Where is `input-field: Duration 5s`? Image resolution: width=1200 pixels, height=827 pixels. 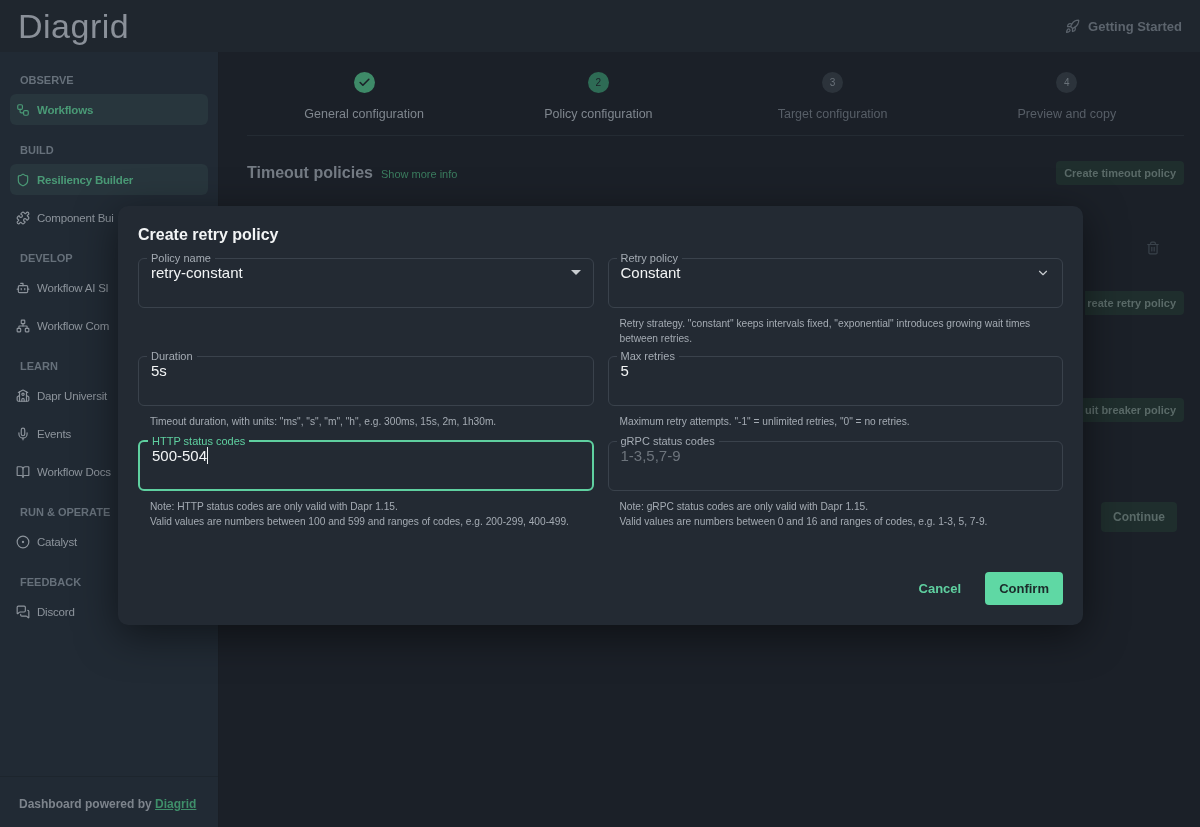
input-field: Duration 5s is located at coordinates (366, 378).